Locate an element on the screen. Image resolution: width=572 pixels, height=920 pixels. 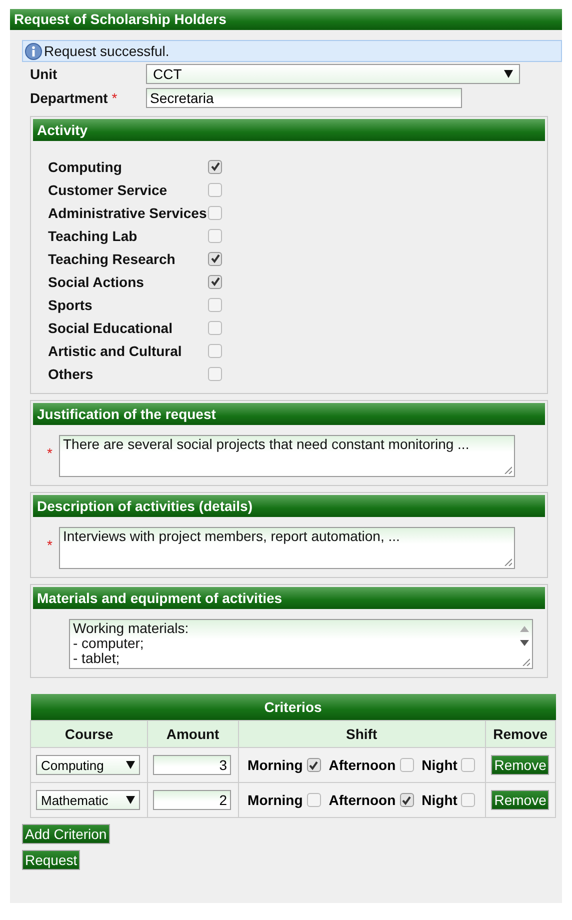
field-label: Unit is located at coordinates (44, 74).